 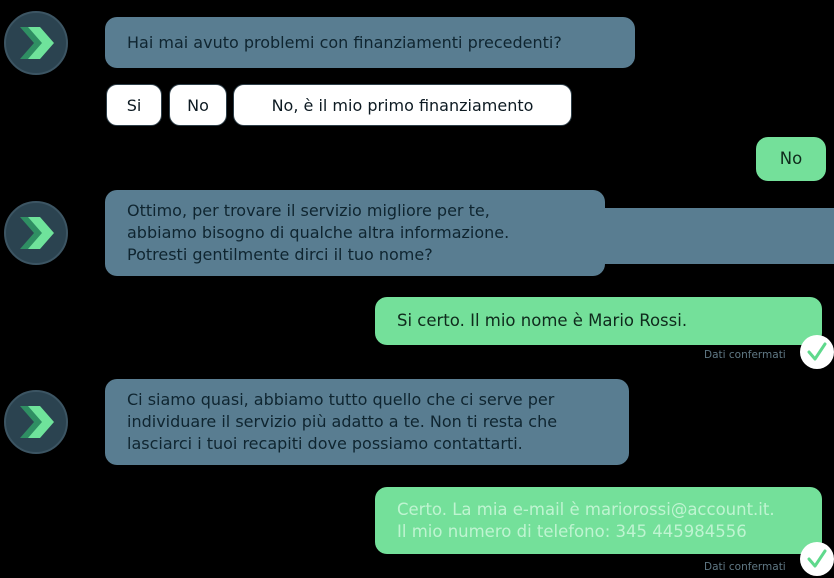 I want to click on user-message-1: No, so click(x=791, y=159).